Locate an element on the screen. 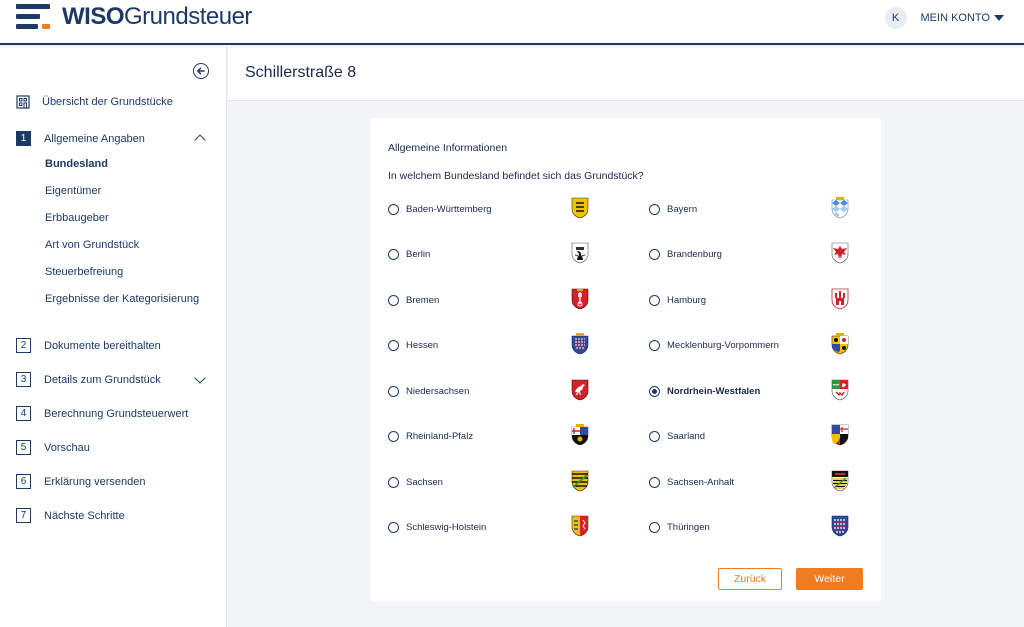 The height and width of the screenshot is (627, 1024). arrow-left-icon is located at coordinates (201, 71).